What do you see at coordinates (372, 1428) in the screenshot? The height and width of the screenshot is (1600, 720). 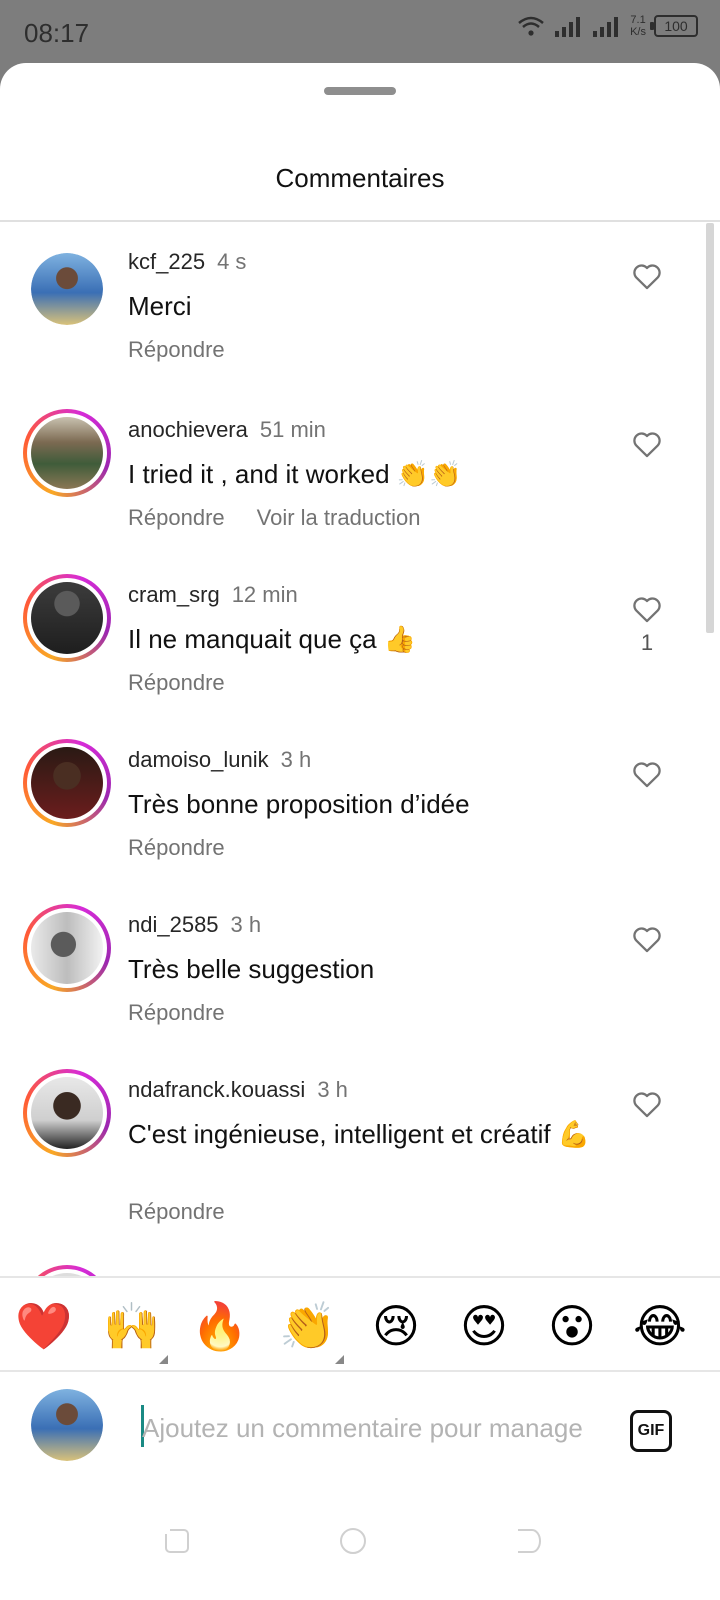 I see `comment-input` at bounding box center [372, 1428].